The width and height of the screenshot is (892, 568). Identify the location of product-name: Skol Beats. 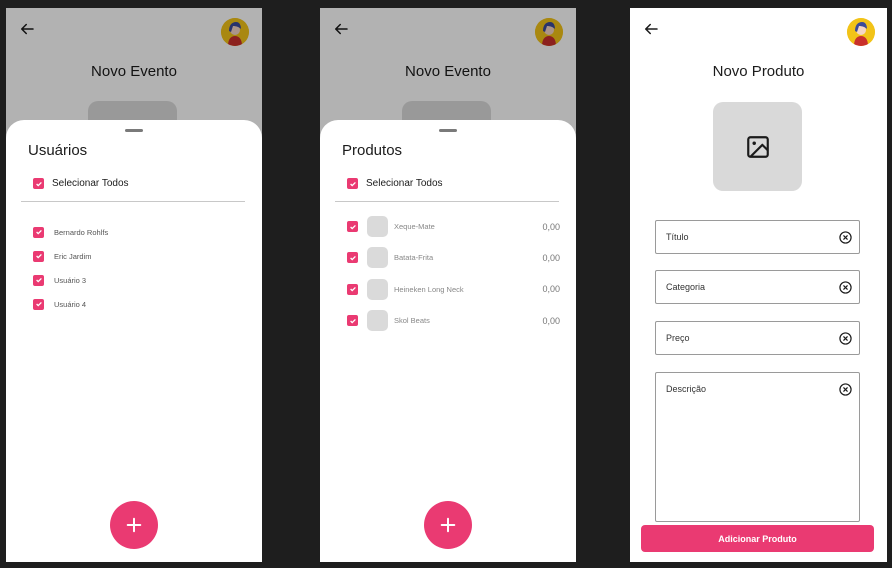
(412, 321).